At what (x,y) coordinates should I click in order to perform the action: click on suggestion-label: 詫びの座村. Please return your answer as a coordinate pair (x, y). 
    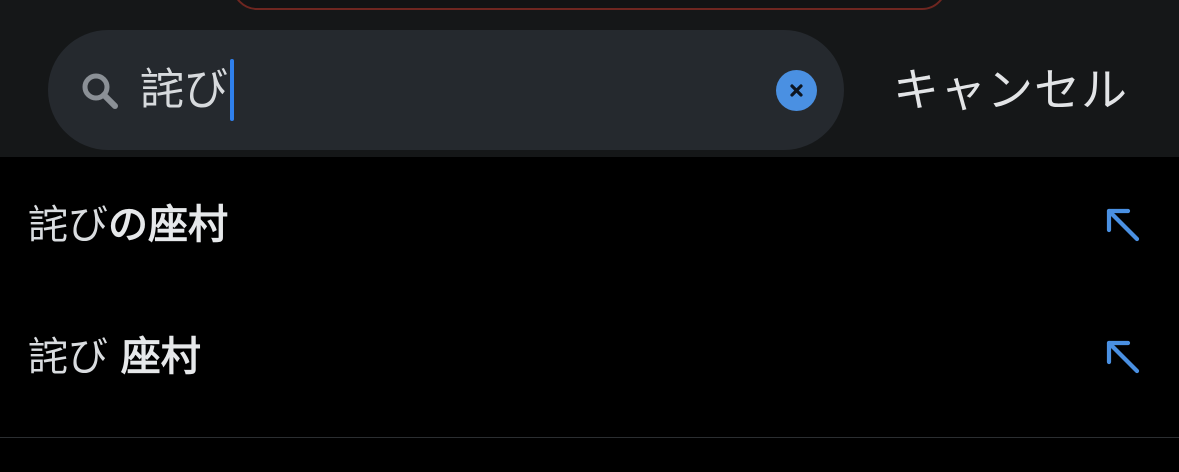
    Looking at the image, I should click on (128, 225).